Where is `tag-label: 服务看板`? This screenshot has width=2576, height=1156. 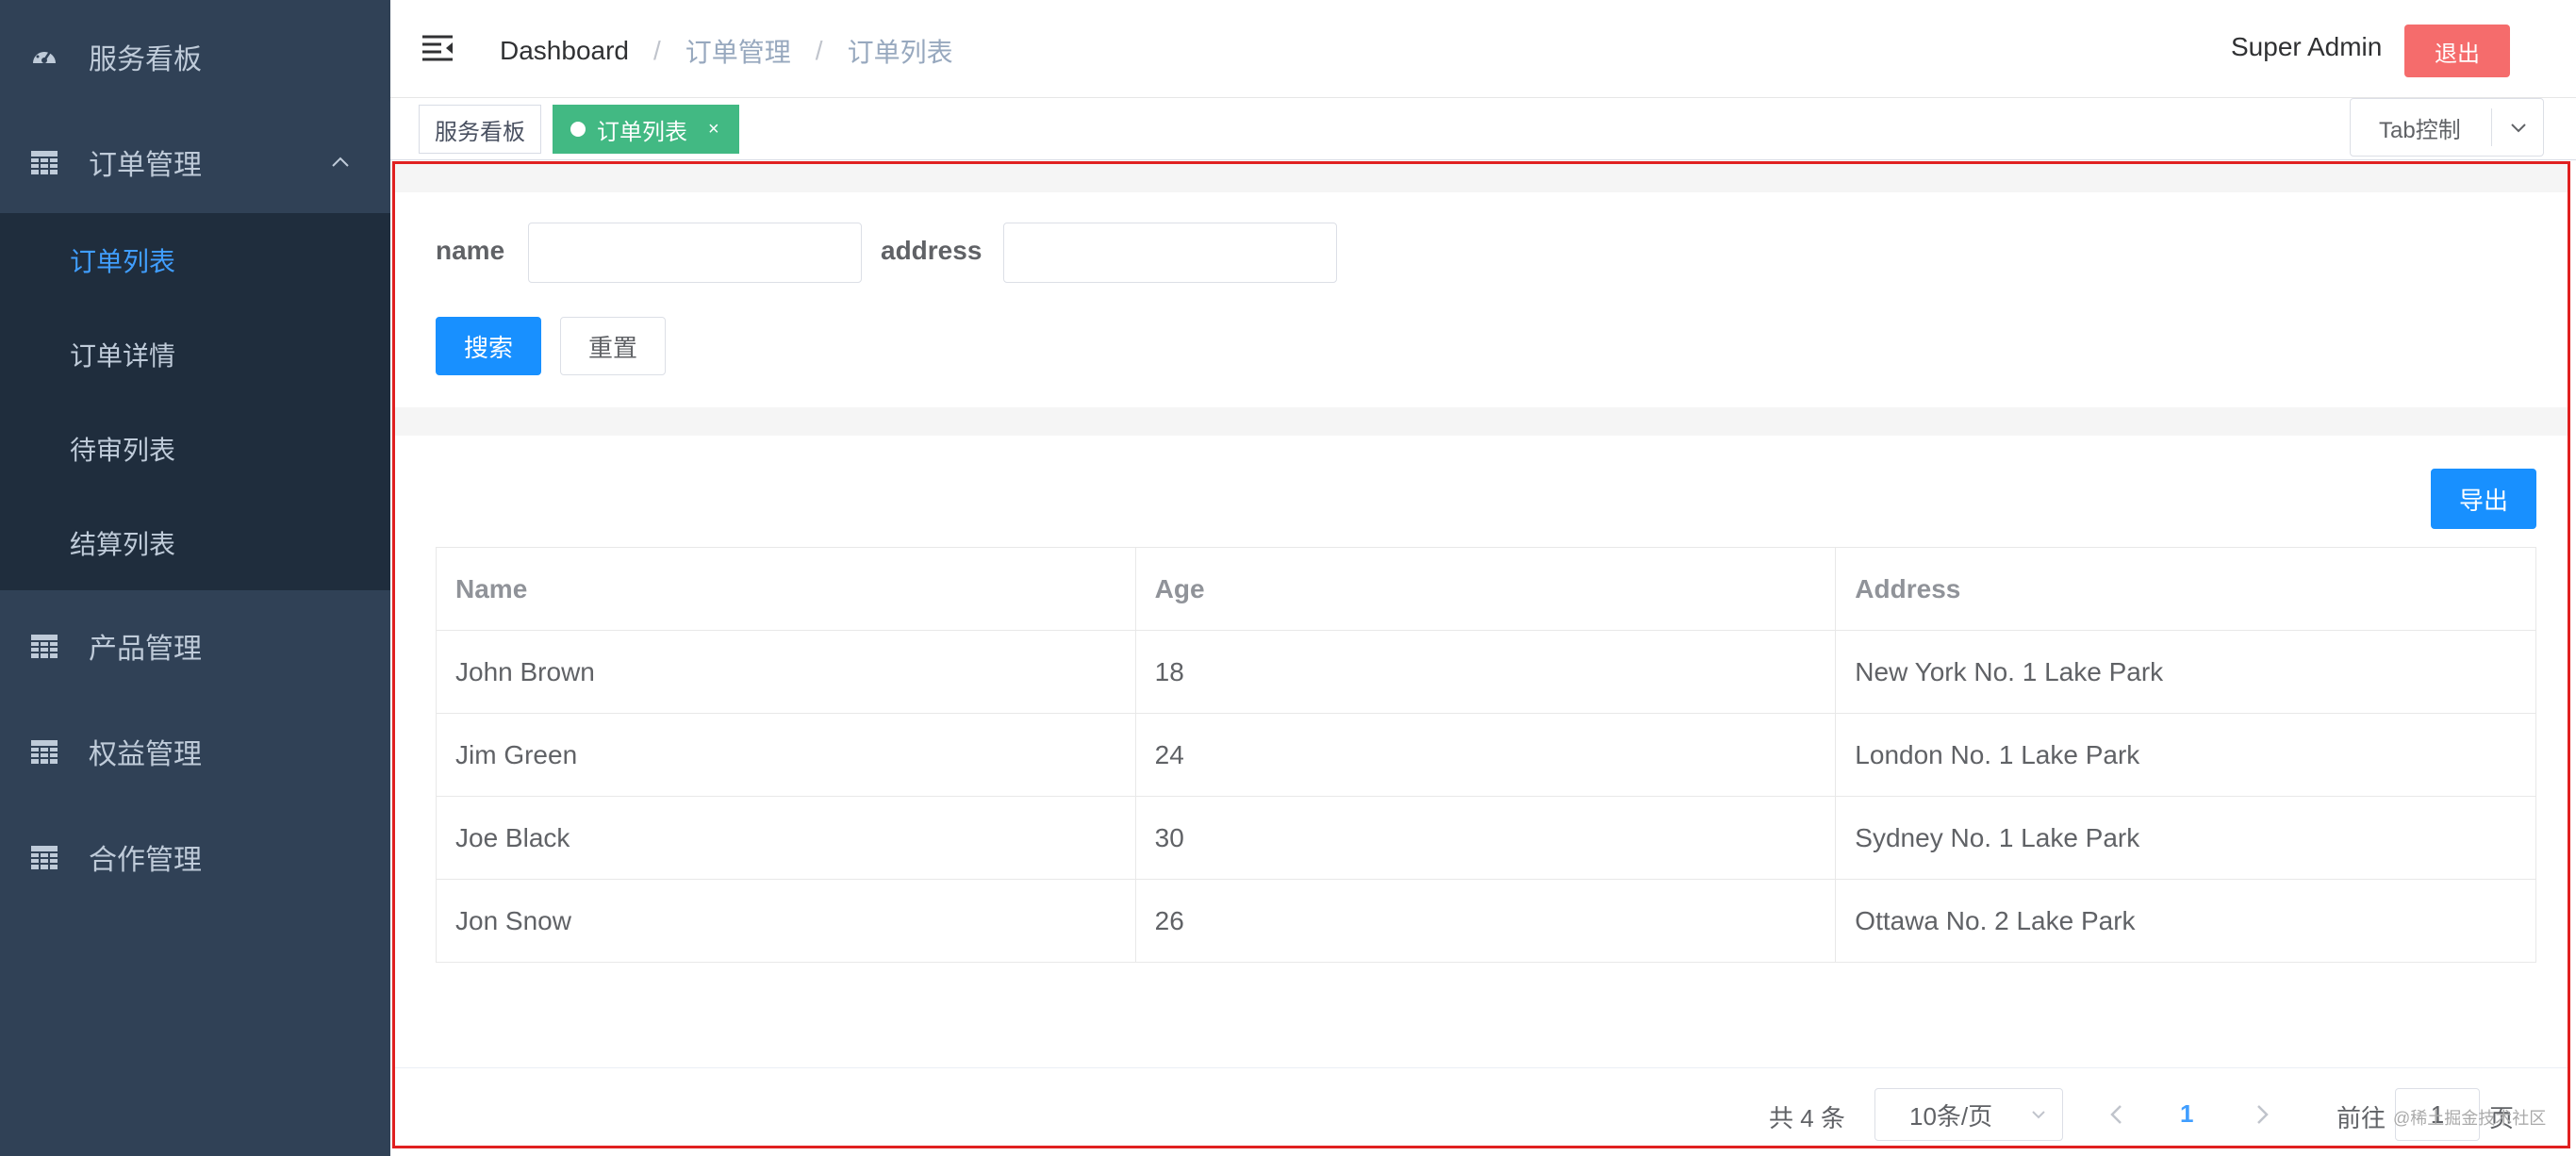
tag-label: 服务看板 is located at coordinates (480, 129).